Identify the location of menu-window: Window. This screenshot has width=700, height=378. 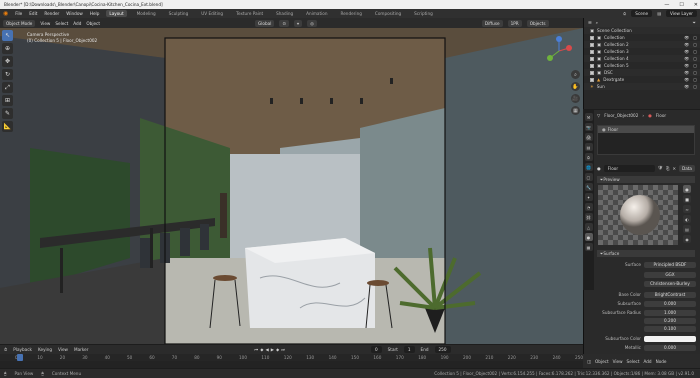
(74, 13).